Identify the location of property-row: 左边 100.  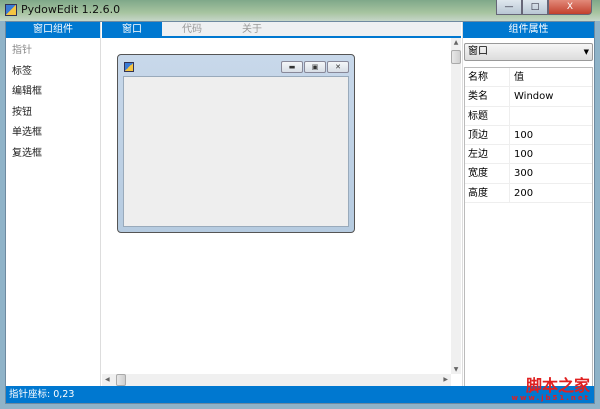
(528, 155).